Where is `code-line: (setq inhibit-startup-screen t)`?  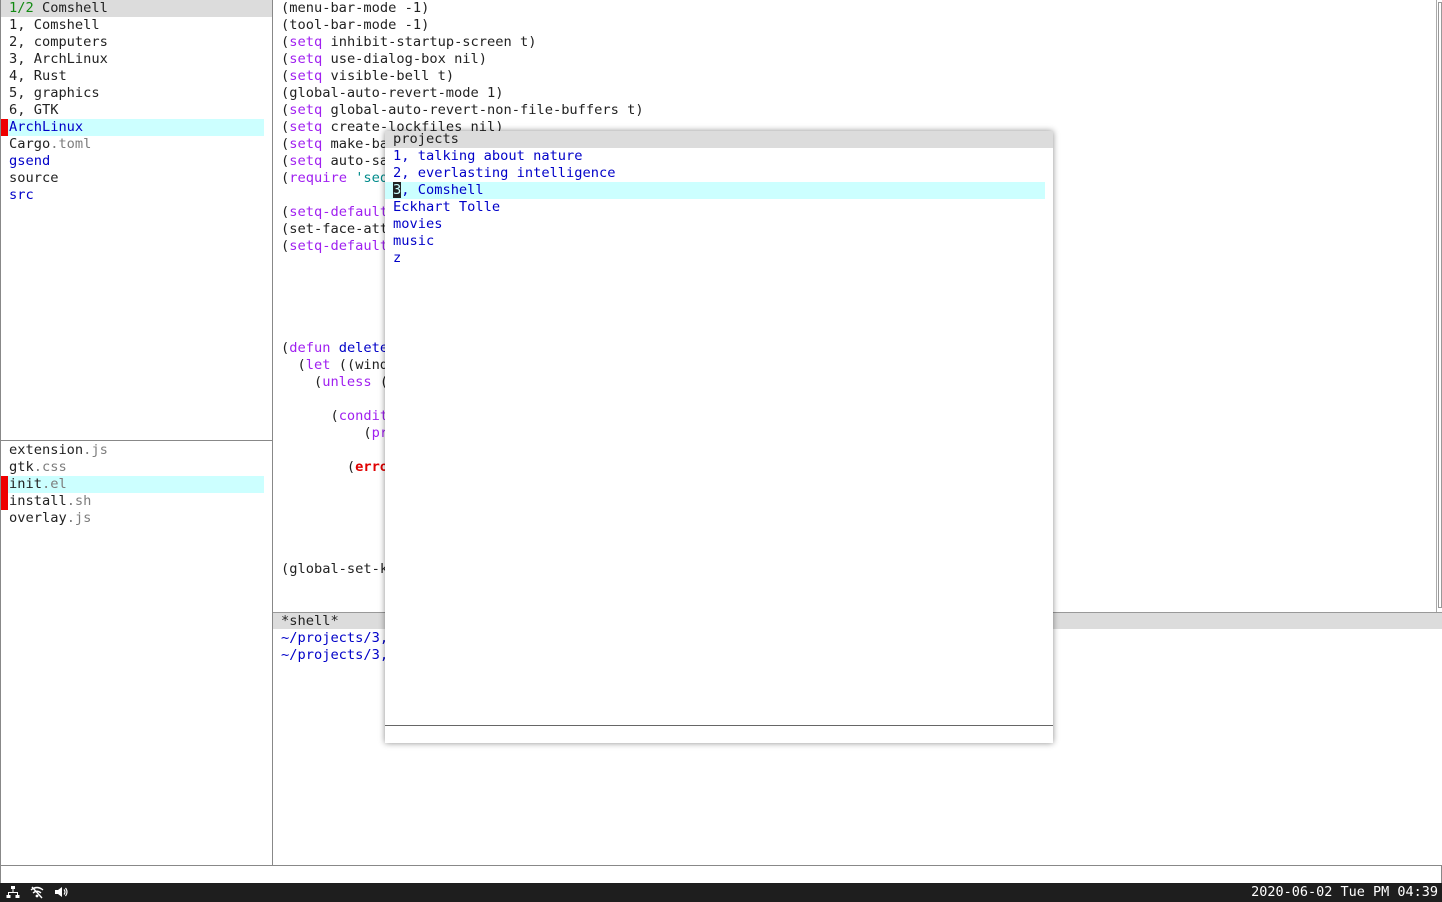
code-line: (setq inhibit-startup-screen t) is located at coordinates (409, 42).